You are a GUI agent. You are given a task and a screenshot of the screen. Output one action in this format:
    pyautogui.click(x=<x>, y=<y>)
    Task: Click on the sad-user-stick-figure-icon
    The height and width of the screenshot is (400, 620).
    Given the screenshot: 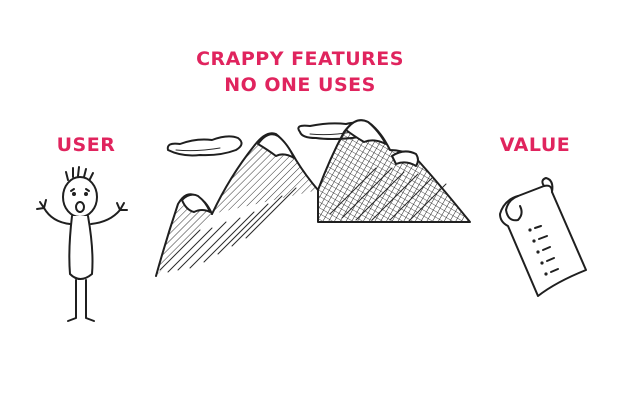 What is the action you would take?
    pyautogui.click(x=82, y=244)
    